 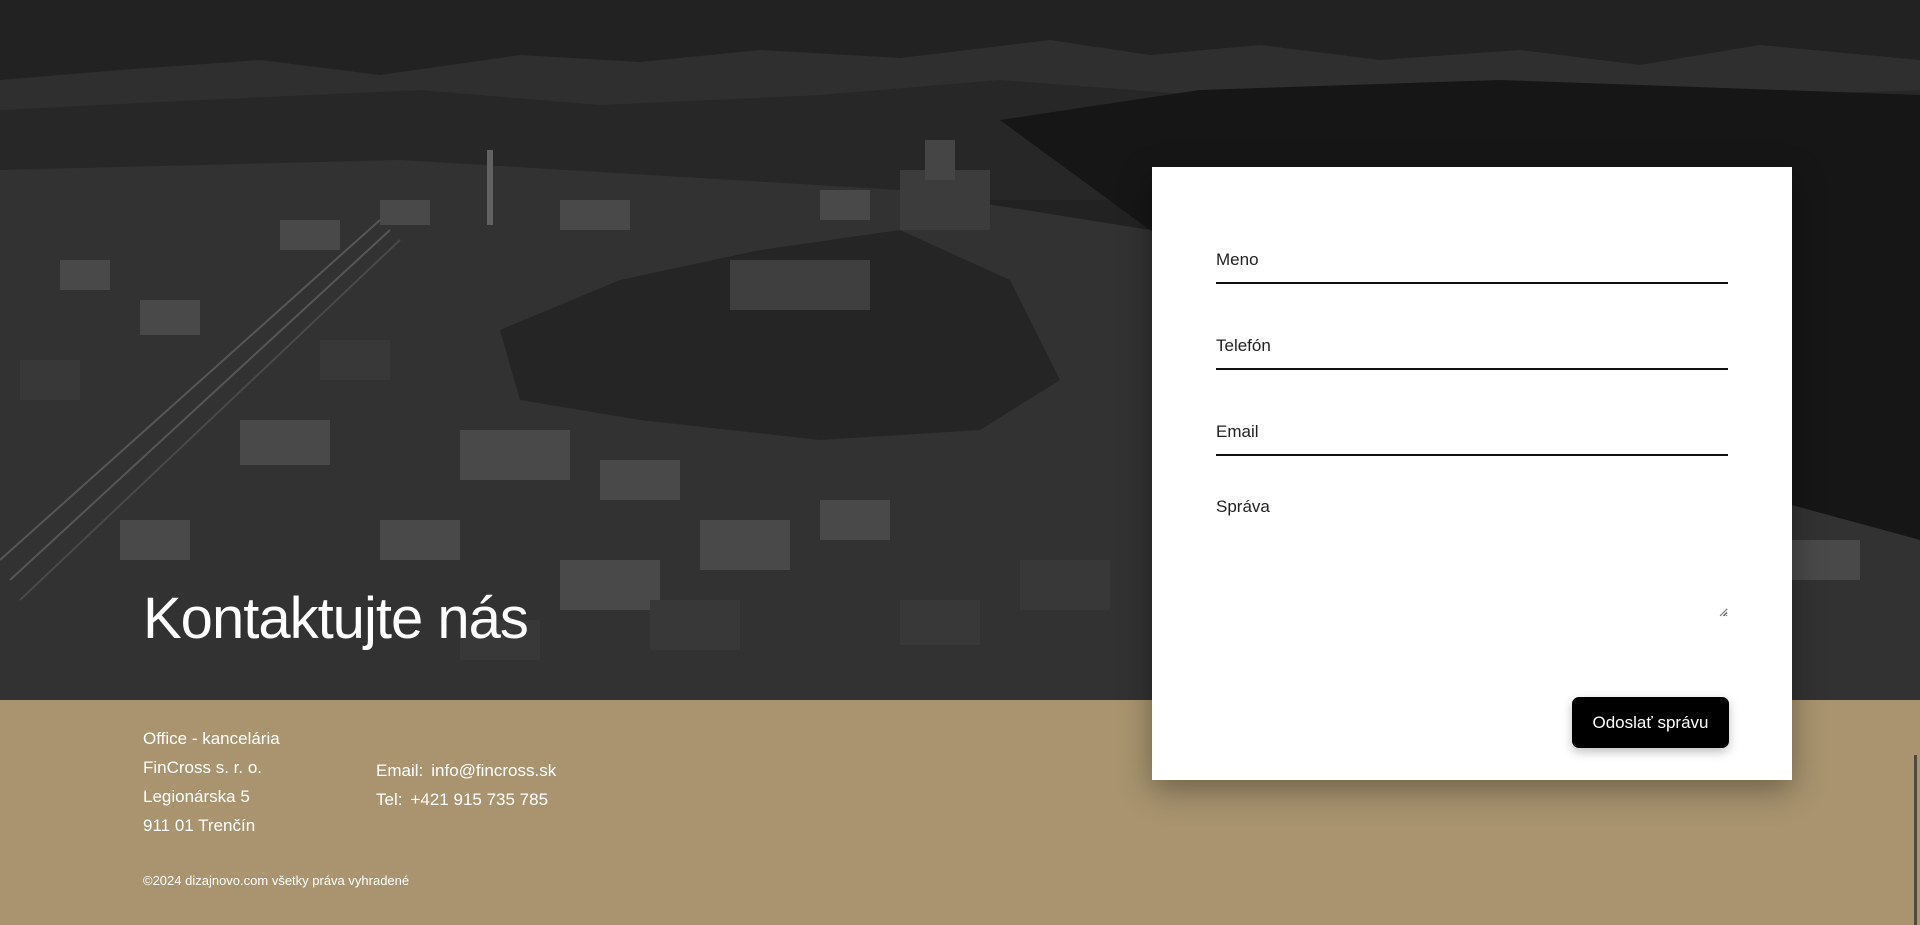 I want to click on message-textarea, so click(x=1472, y=557).